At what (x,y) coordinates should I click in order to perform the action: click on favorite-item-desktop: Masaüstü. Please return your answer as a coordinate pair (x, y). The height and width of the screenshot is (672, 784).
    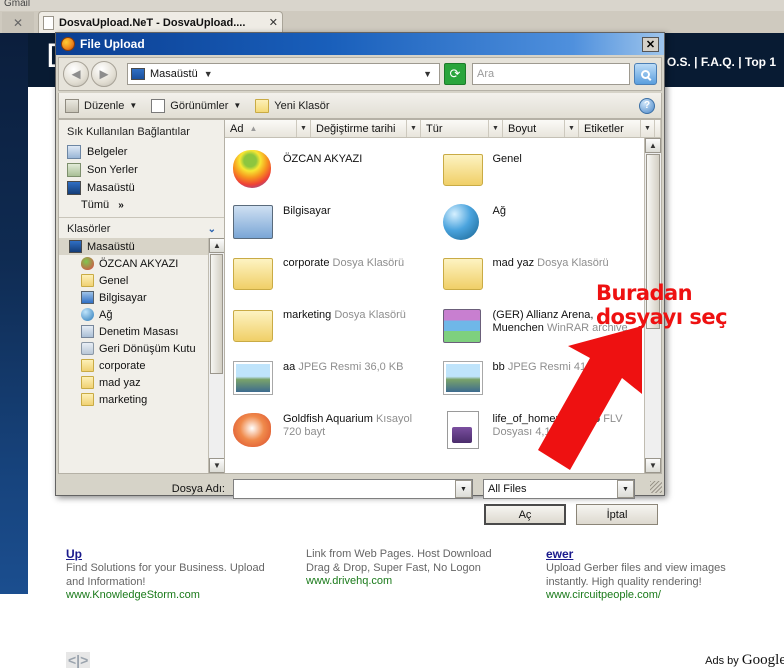
    Looking at the image, I should click on (141, 188).